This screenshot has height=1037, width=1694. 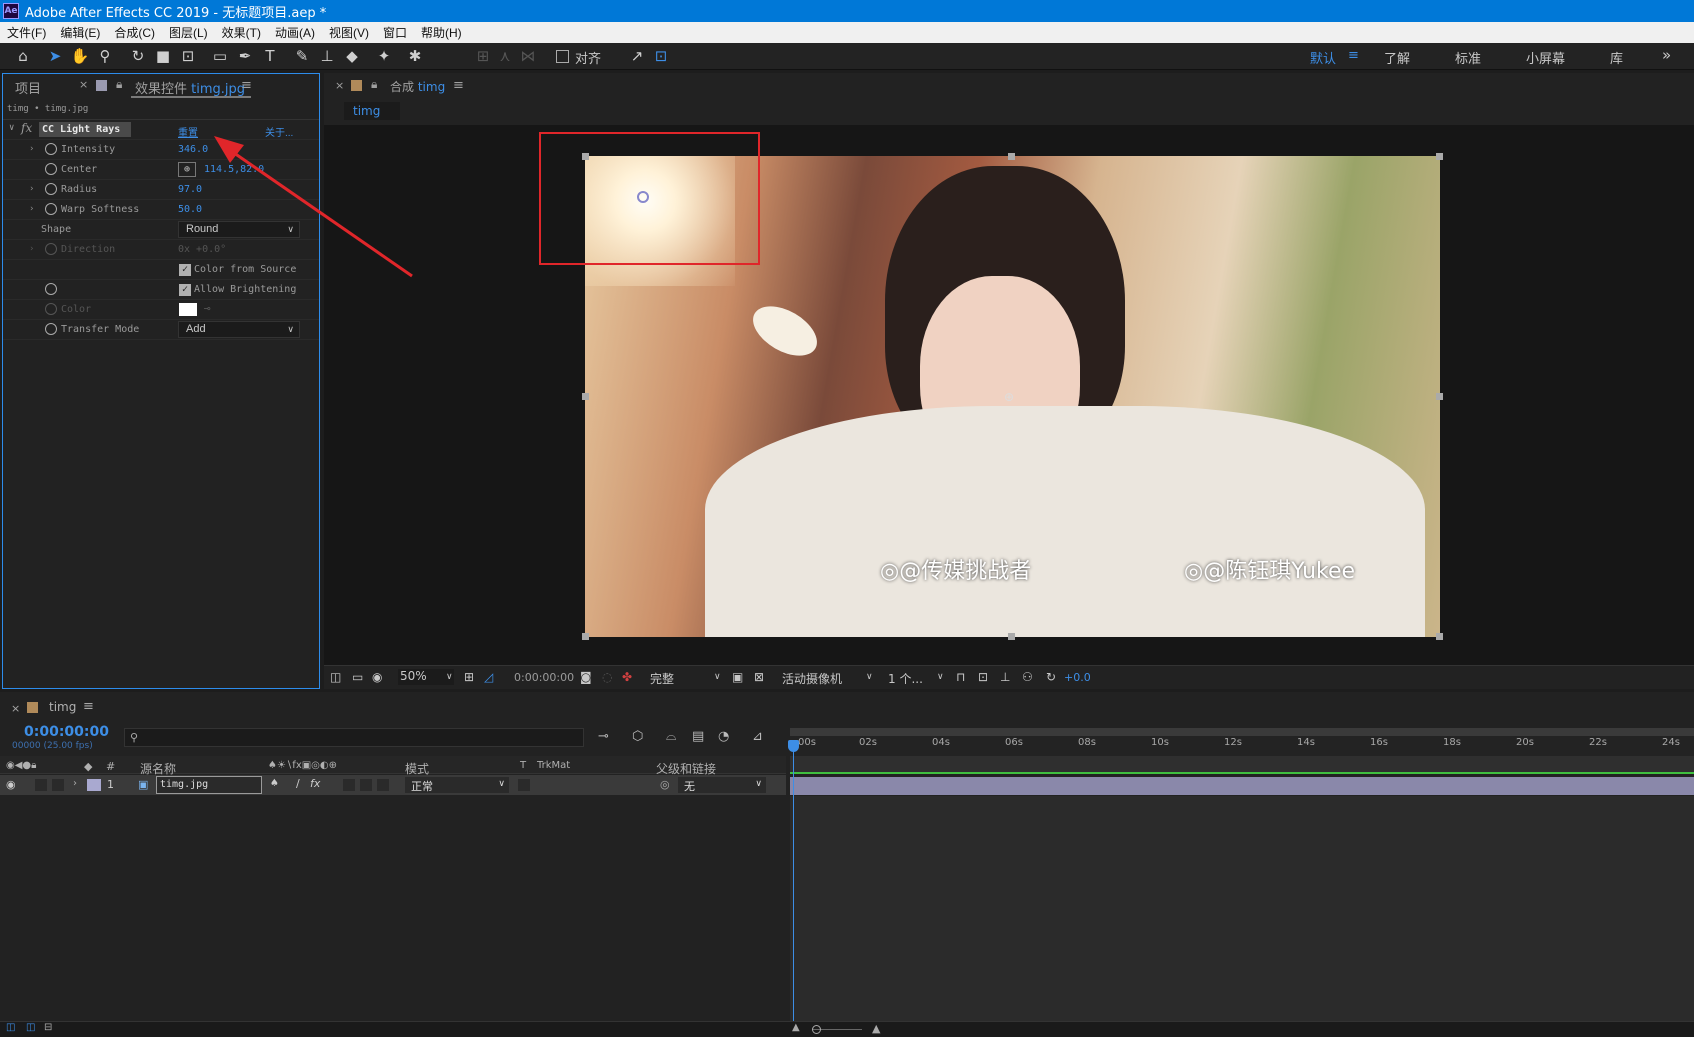 I want to click on resolution-value: 完整, so click(x=662, y=678).